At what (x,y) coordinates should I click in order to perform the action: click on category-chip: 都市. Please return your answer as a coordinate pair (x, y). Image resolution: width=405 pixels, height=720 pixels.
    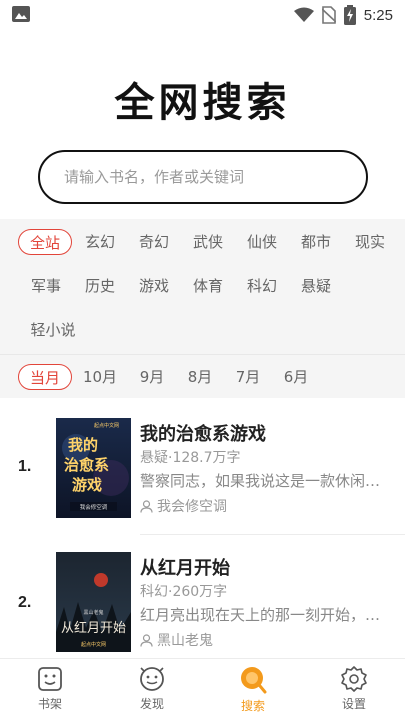
    Looking at the image, I should click on (316, 242).